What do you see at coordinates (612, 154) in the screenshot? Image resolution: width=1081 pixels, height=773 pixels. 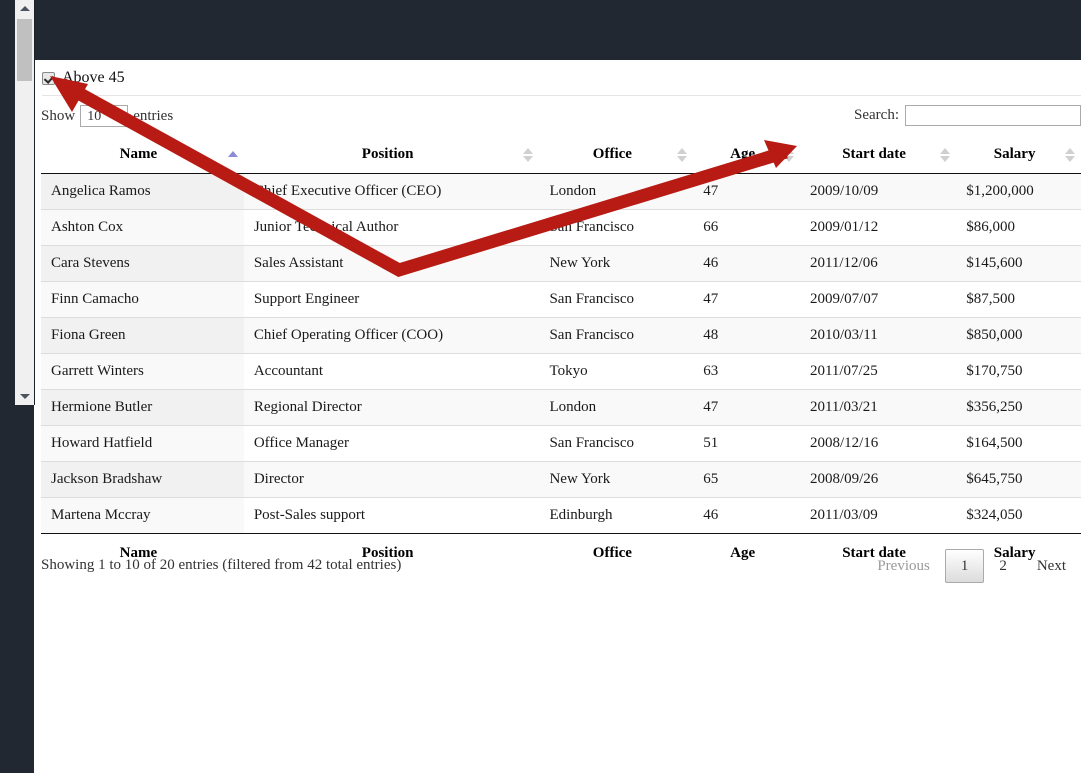 I see `column-header-office-label: Office` at bounding box center [612, 154].